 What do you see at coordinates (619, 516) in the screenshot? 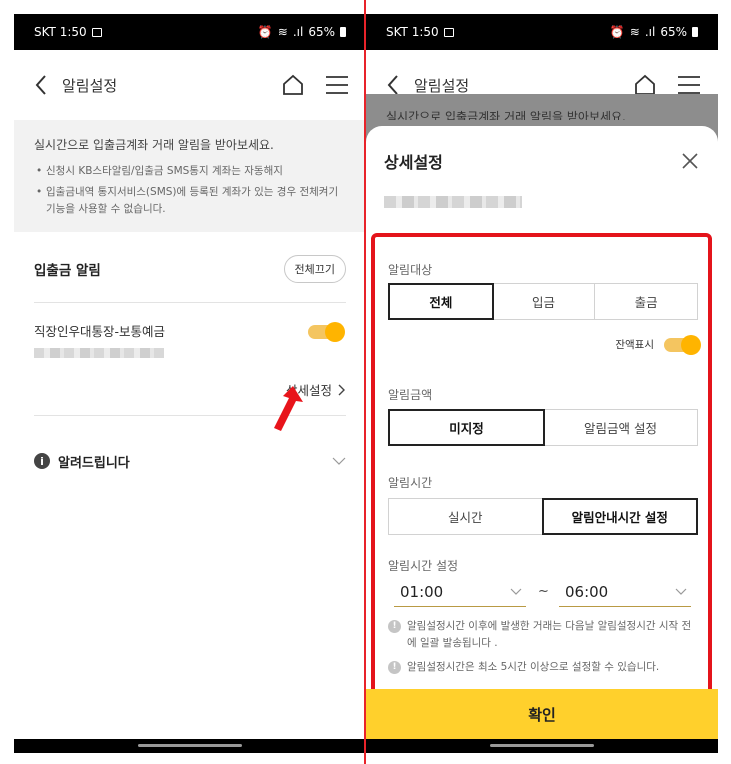
I see `time-option-schedule: 알림안내시간 설정` at bounding box center [619, 516].